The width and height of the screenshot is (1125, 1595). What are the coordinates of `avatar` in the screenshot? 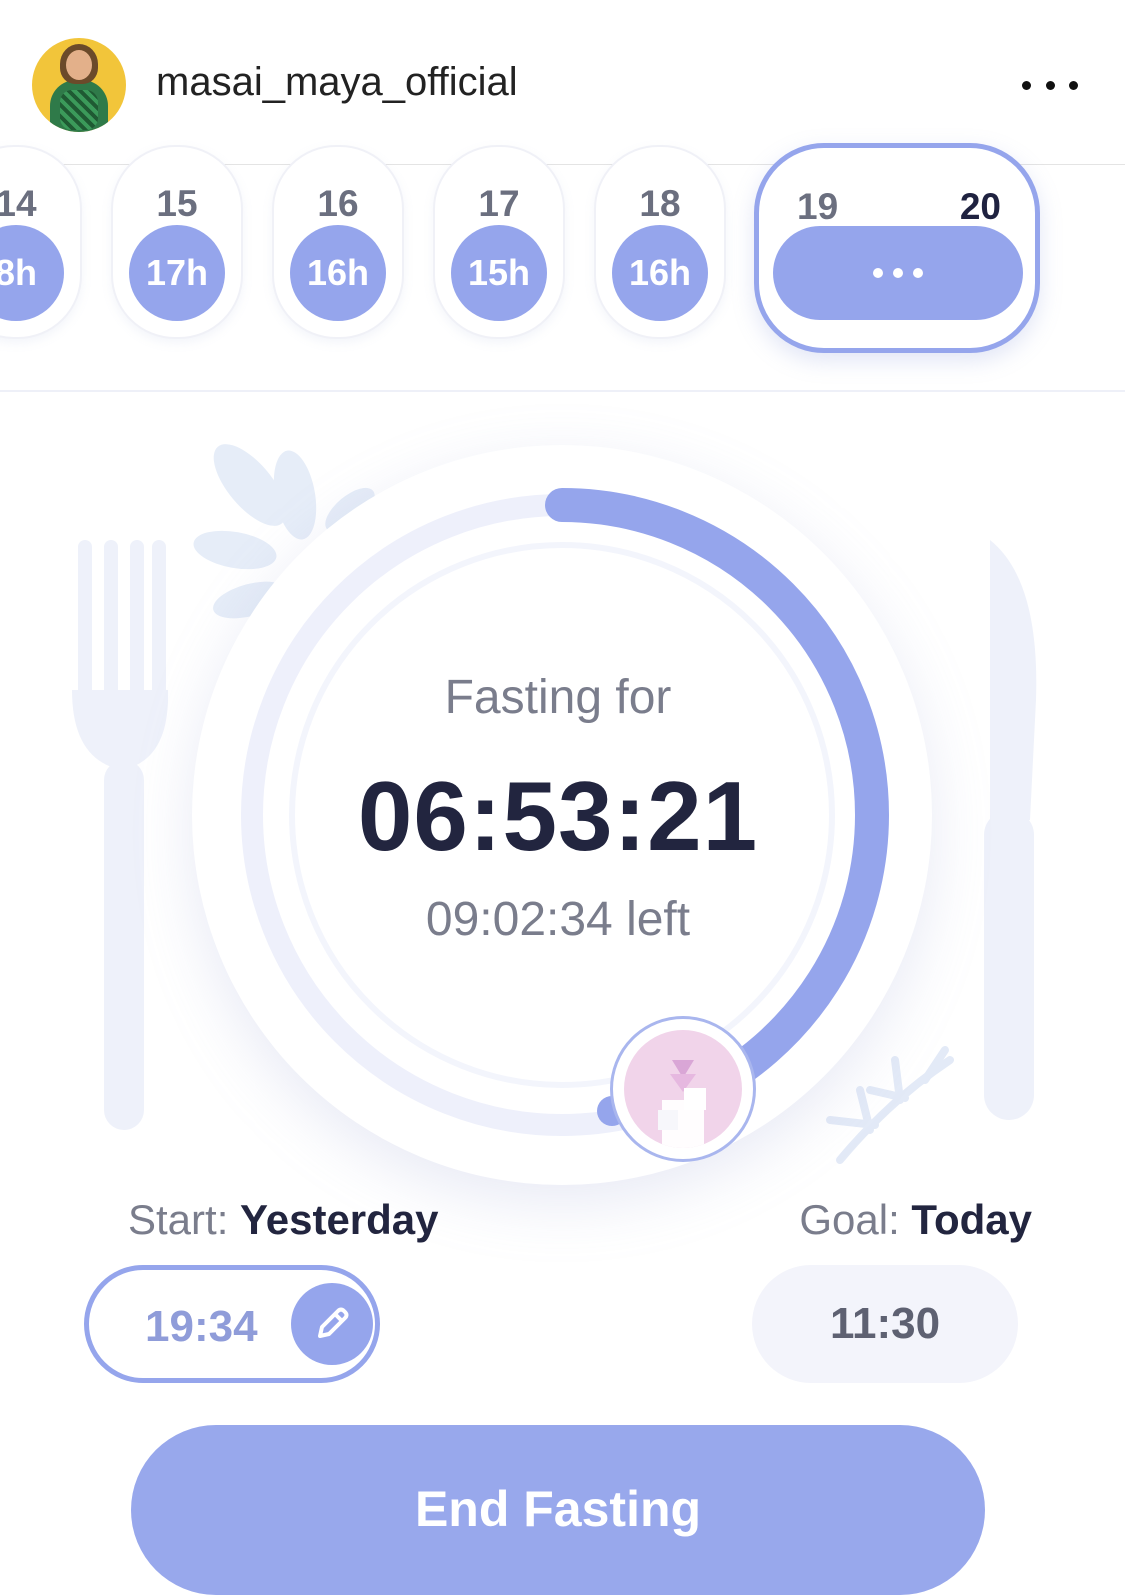 It's located at (79, 85).